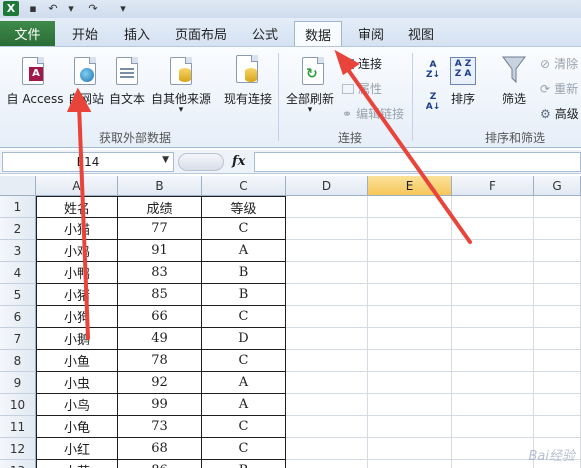 The width and height of the screenshot is (581, 468). What do you see at coordinates (371, 33) in the screenshot?
I see `tab-review: 审阅` at bounding box center [371, 33].